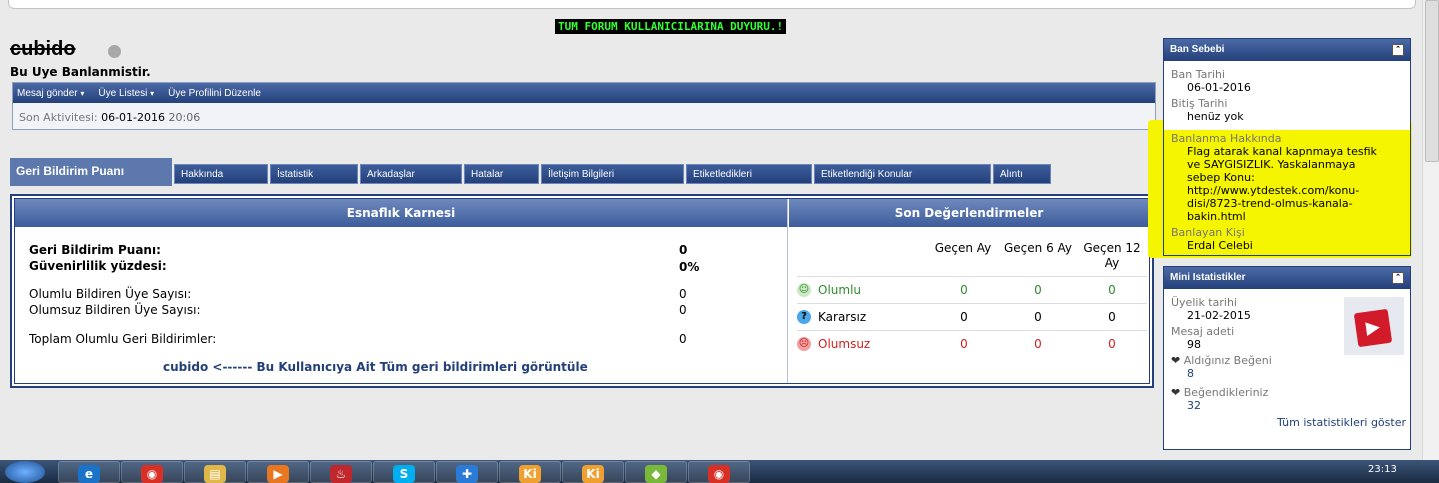 This screenshot has height=483, width=1439. I want to click on taskbar-app: ✚, so click(467, 472).